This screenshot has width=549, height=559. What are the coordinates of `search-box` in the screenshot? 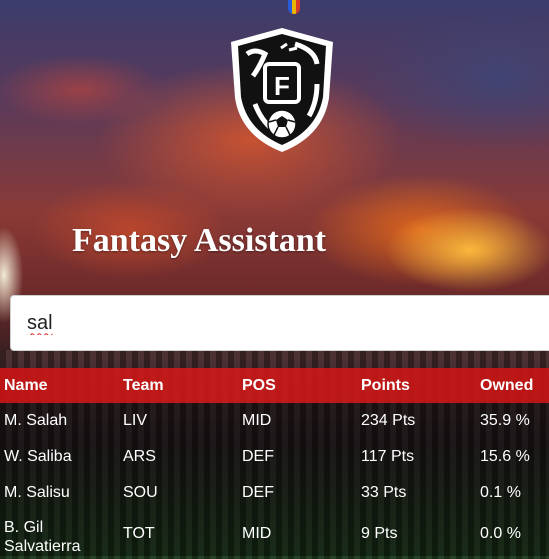 It's located at (279, 323).